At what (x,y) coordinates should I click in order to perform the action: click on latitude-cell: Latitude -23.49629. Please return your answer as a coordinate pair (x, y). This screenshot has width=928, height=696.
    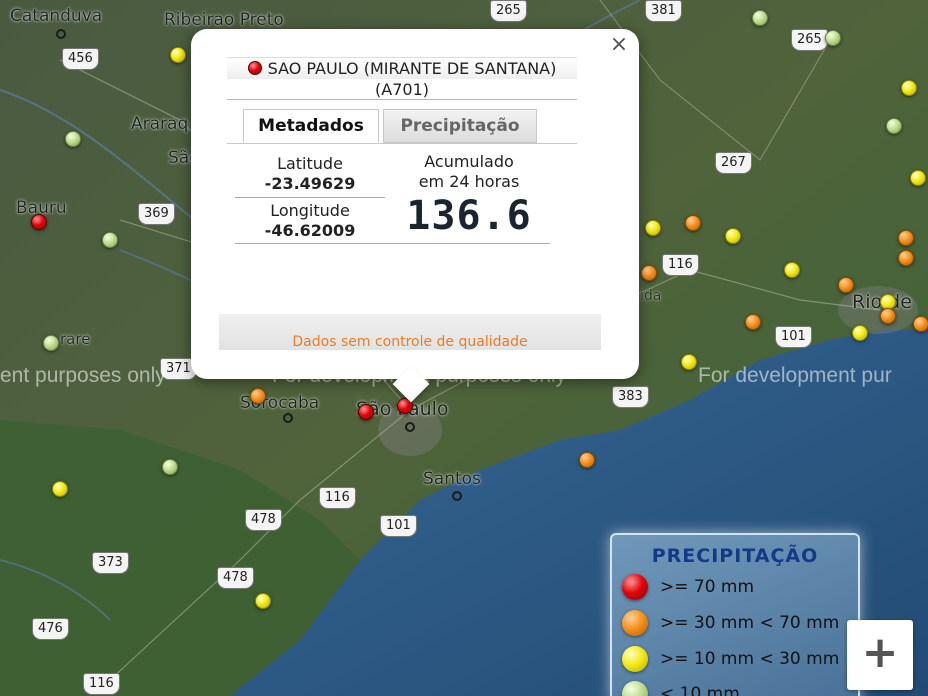
    Looking at the image, I should click on (310, 174).